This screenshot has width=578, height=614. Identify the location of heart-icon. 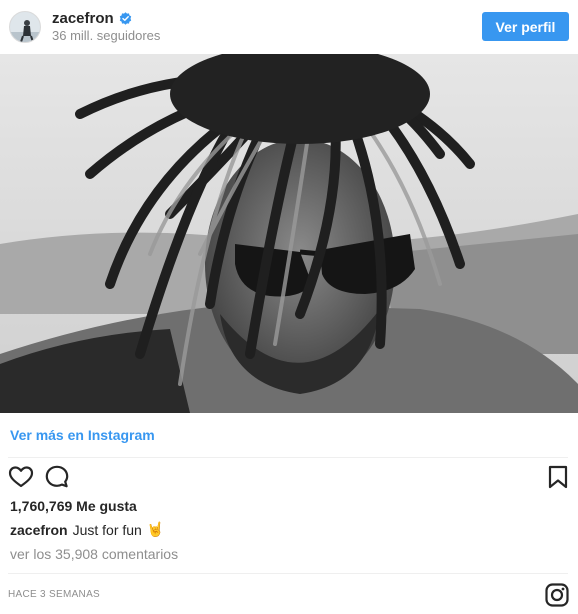
(21, 477).